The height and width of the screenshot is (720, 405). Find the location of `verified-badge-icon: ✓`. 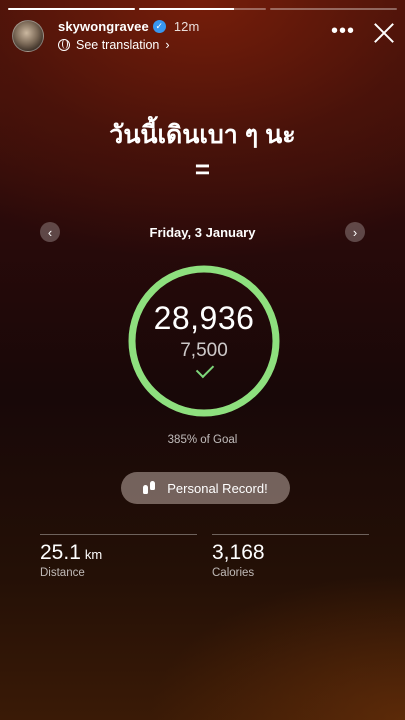

verified-badge-icon: ✓ is located at coordinates (159, 26).